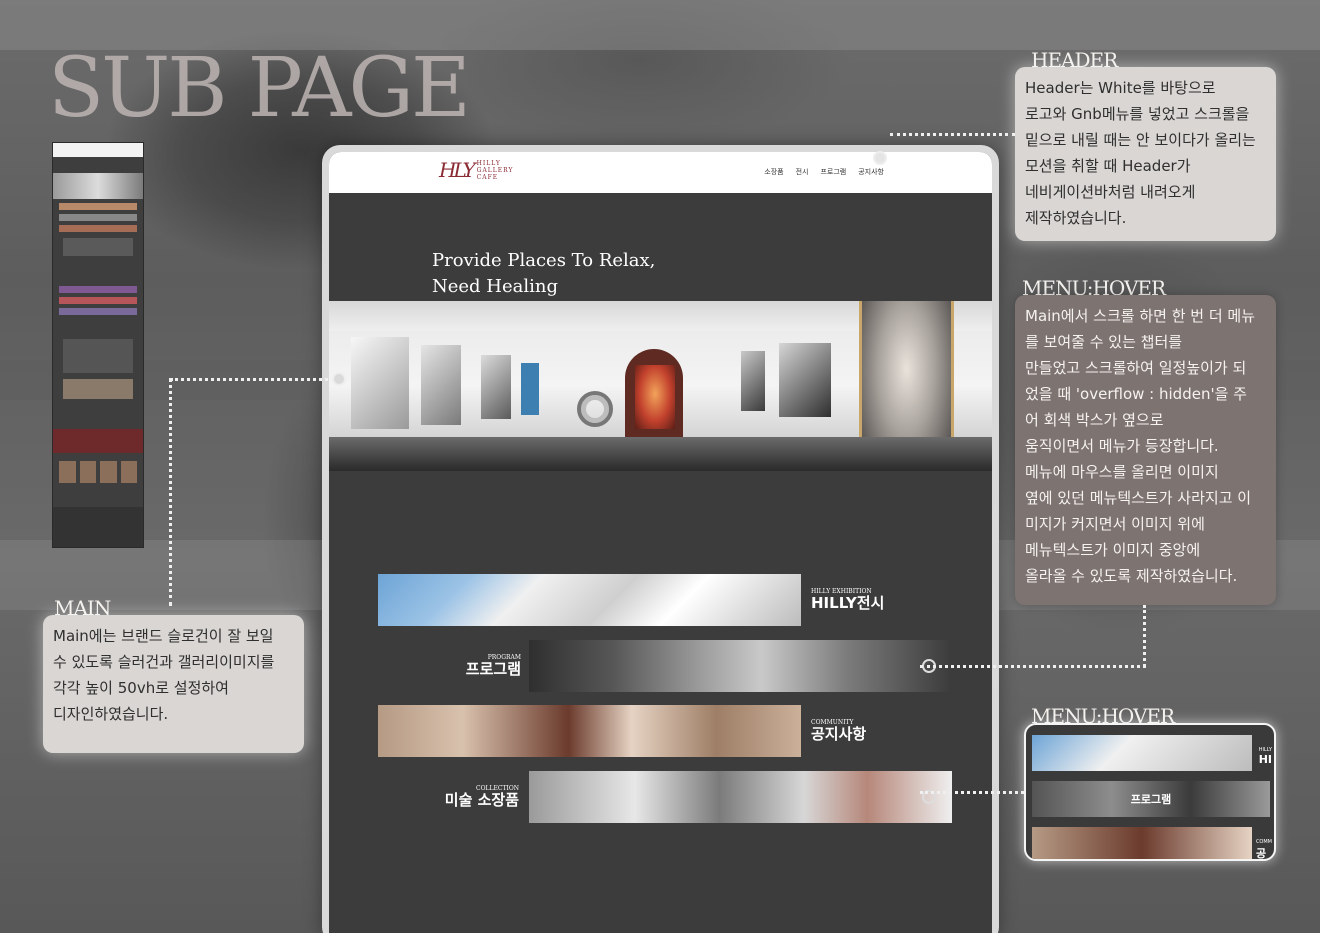 The height and width of the screenshot is (933, 1320). What do you see at coordinates (1140, 316) in the screenshot?
I see `annotation-line: Main에서 스크롤 하면 한 번 더 메뉴` at bounding box center [1140, 316].